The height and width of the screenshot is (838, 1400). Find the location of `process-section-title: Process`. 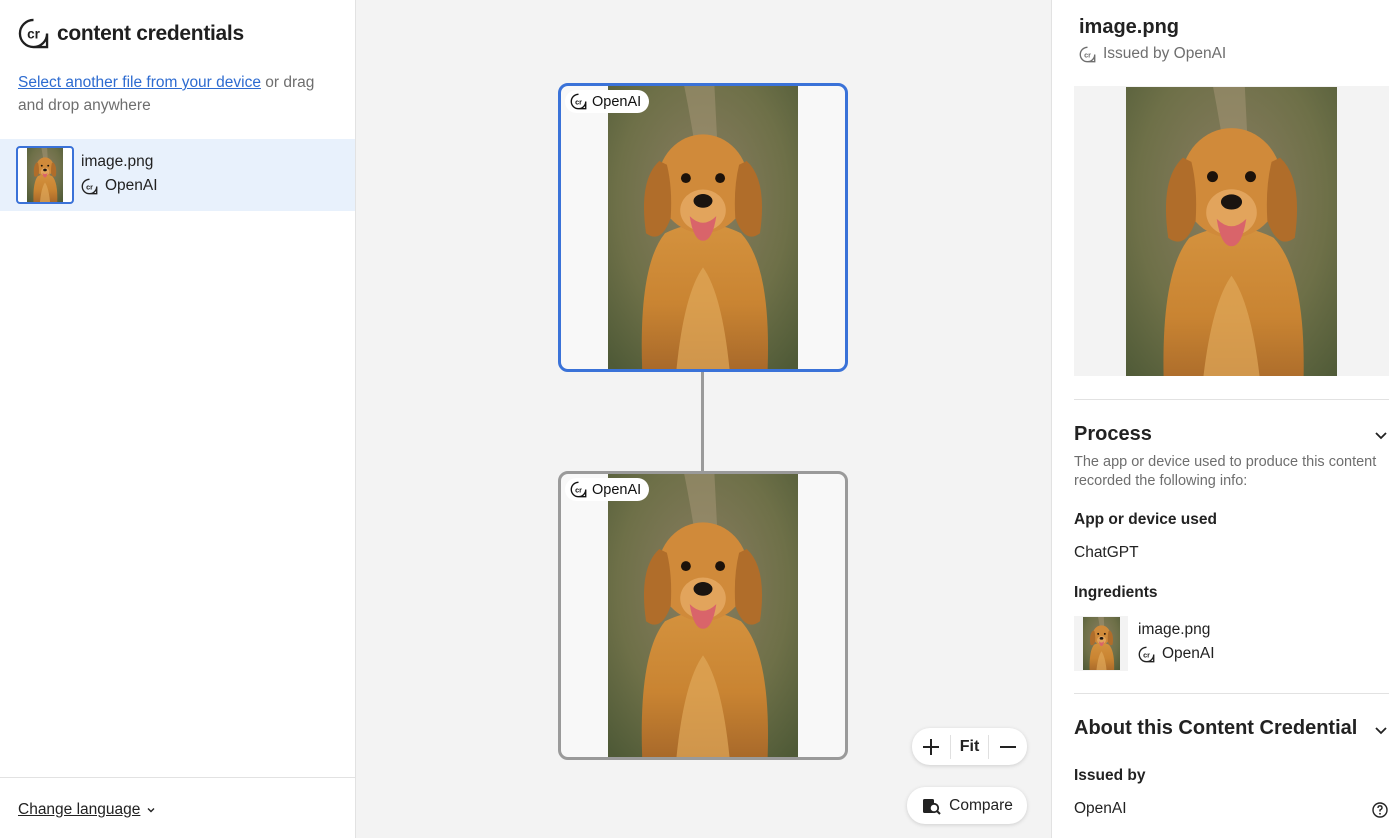

process-section-title: Process is located at coordinates (1113, 434).